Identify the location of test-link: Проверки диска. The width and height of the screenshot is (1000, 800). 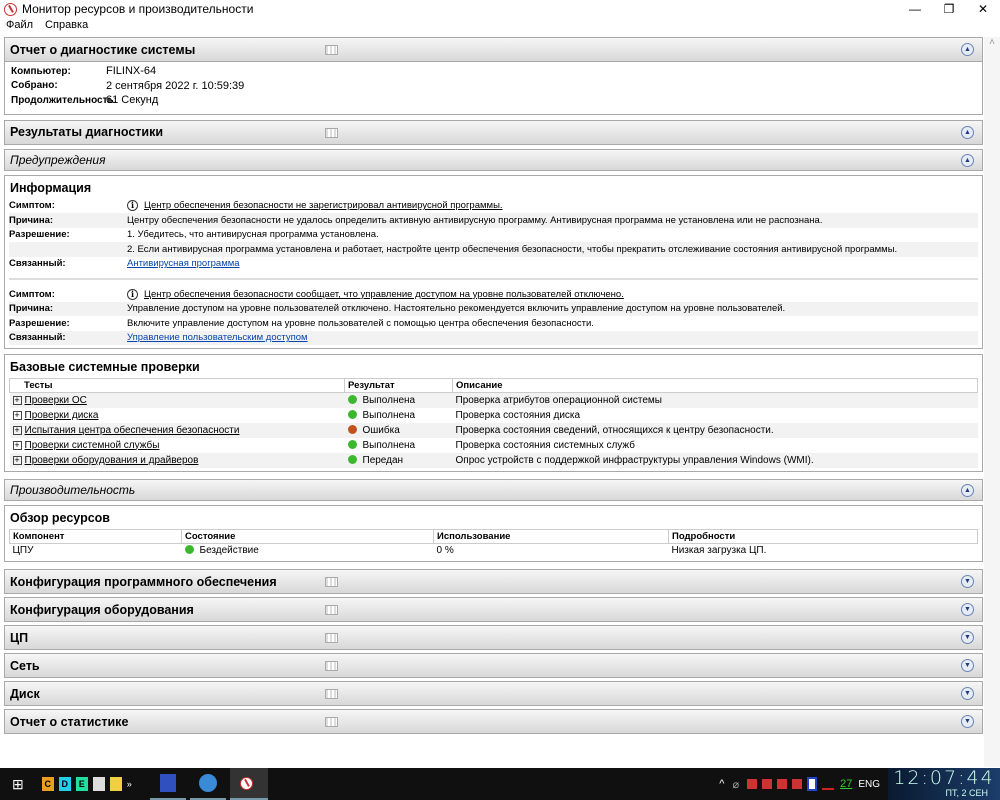
(62, 415).